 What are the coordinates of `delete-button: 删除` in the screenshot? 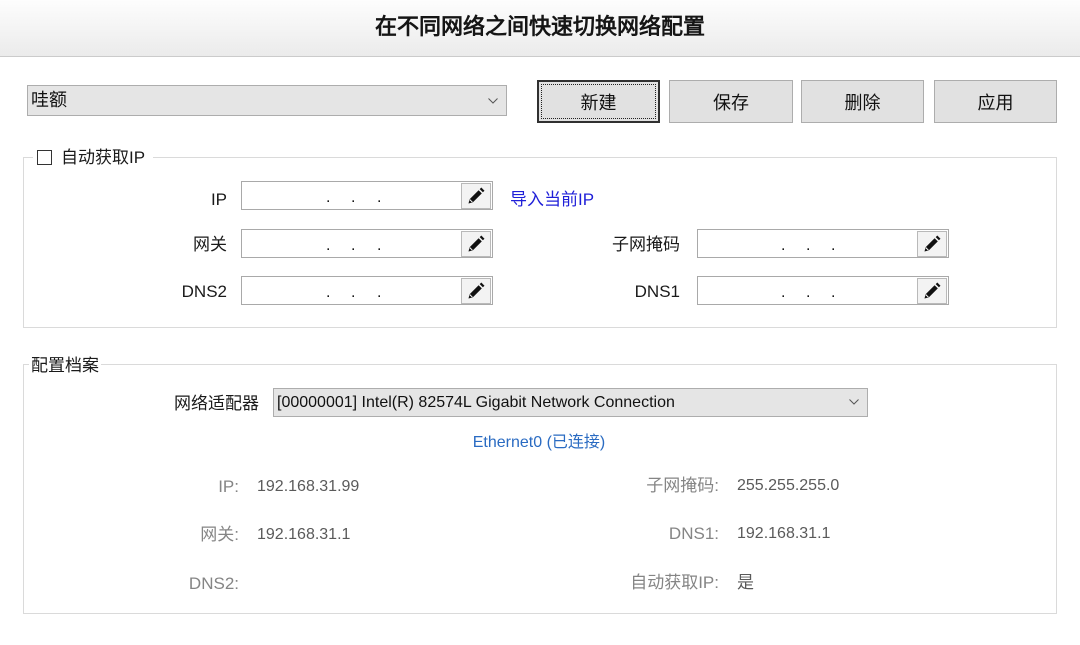 It's located at (862, 101).